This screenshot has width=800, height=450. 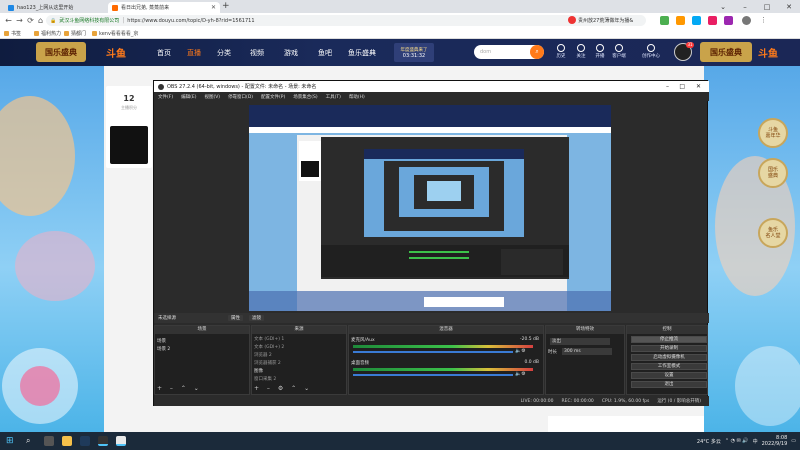 I want to click on side-badge-carnival: 斗鱼 嘉年华, so click(x=773, y=133).